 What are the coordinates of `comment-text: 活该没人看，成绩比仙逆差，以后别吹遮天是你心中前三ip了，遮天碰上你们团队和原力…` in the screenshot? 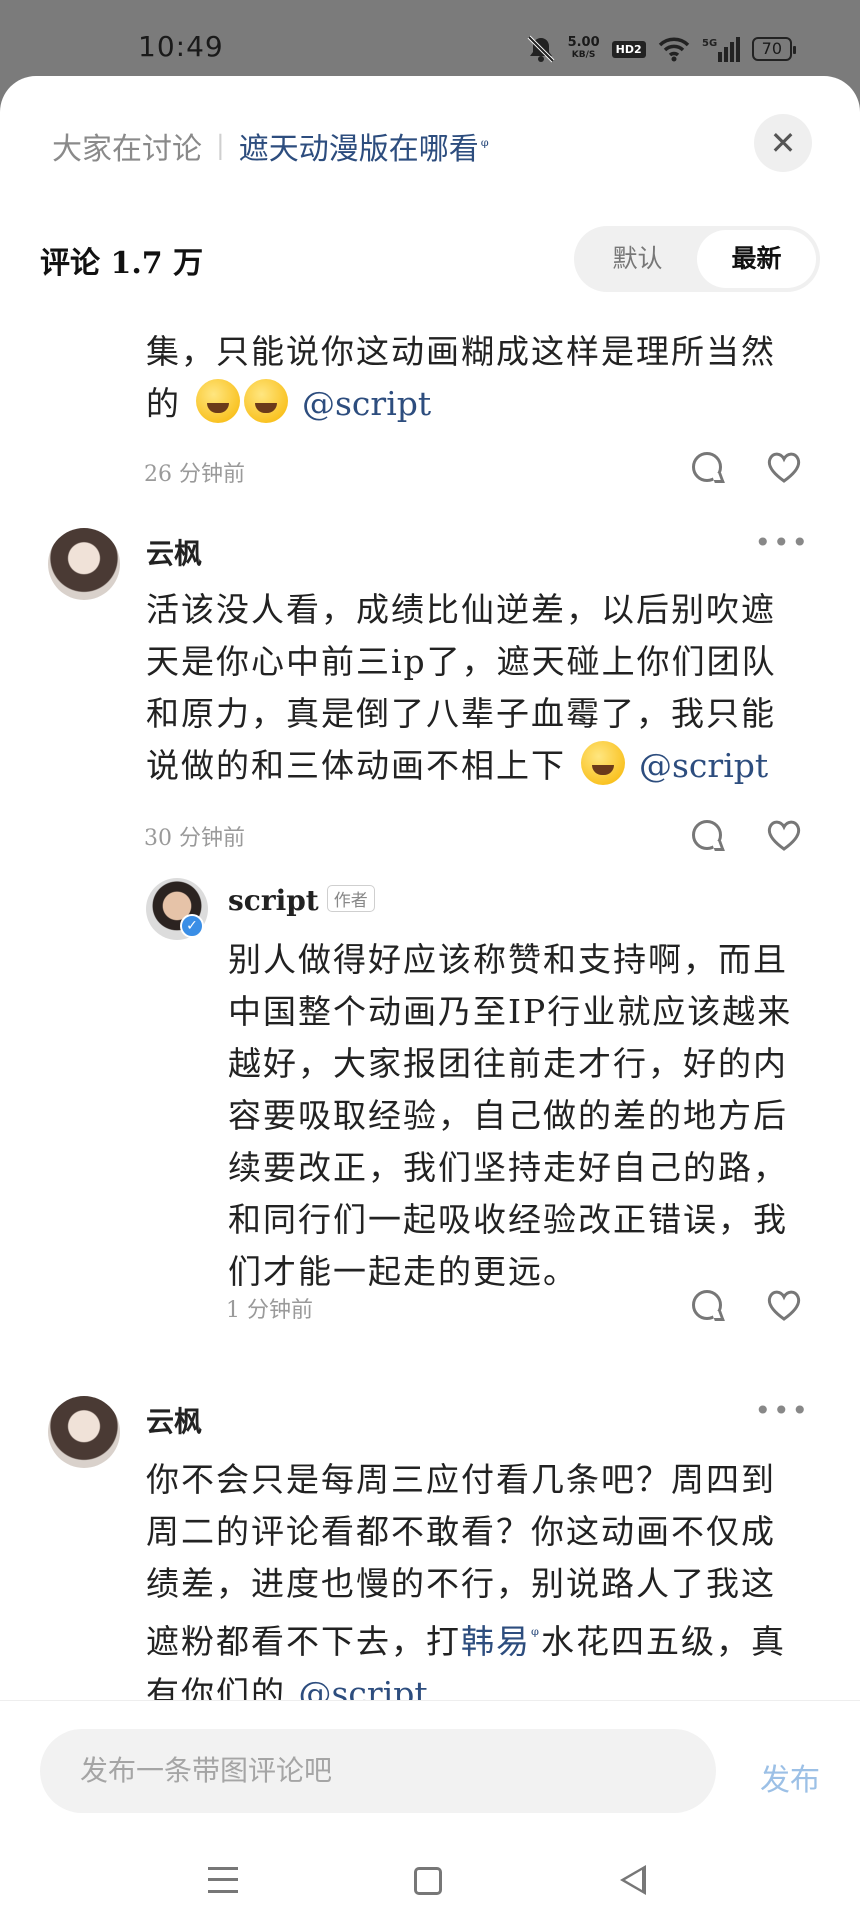 It's located at (461, 687).